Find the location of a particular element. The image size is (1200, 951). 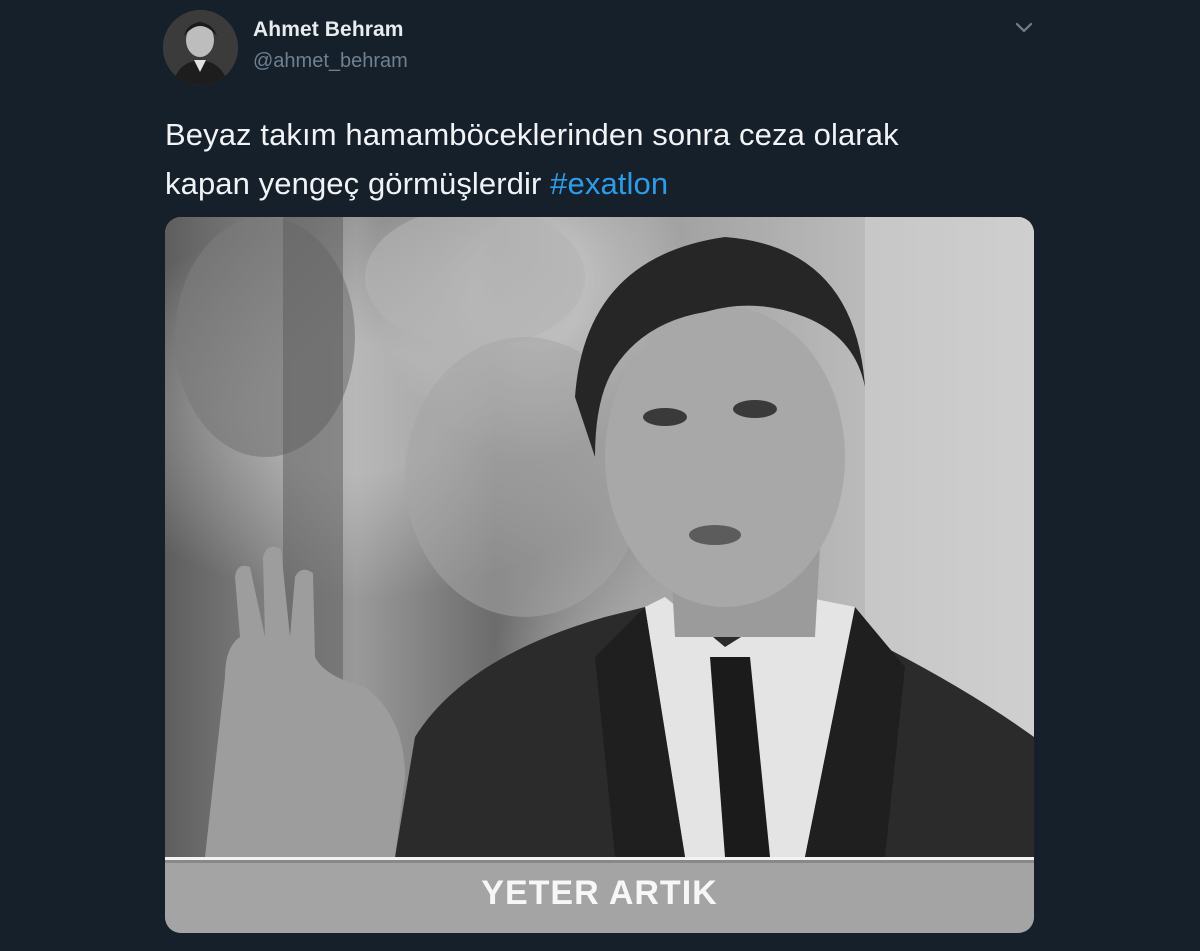

meme-caption-bar: YETER ARTIK is located at coordinates (599, 895).